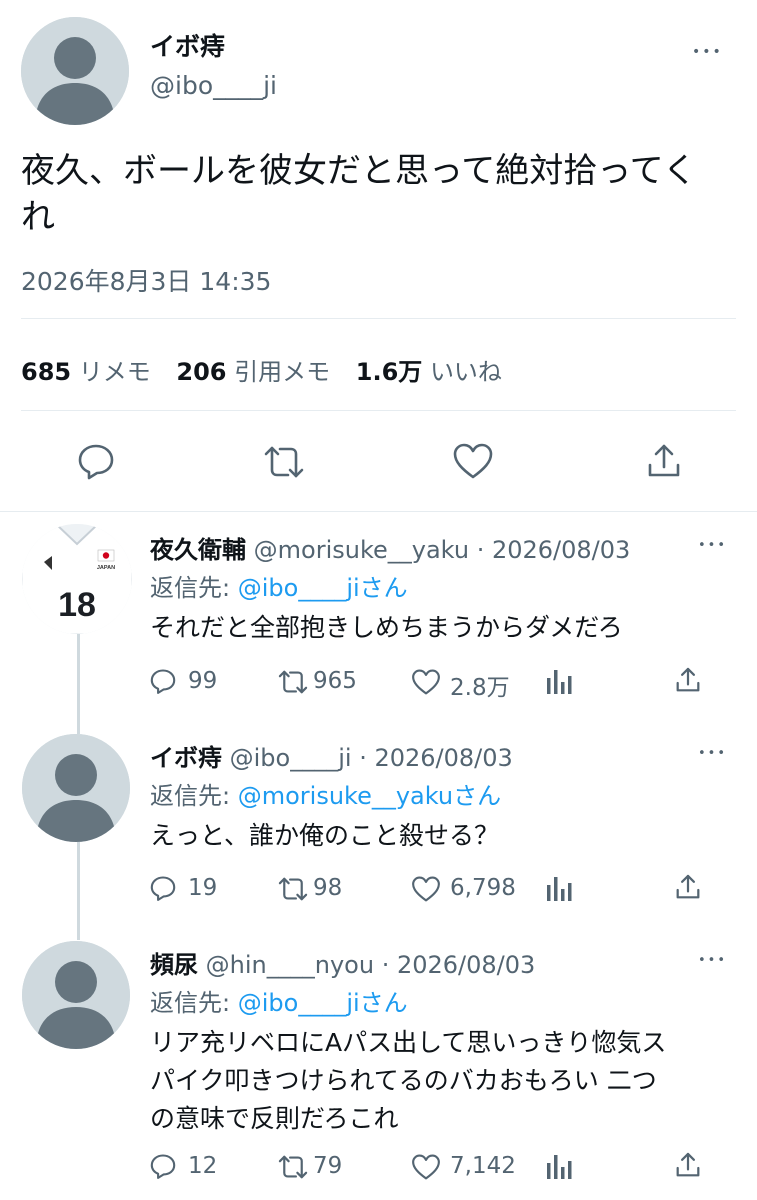  Describe the element at coordinates (386, 627) in the screenshot. I see `reply-text: それだと全部抱きしめちまうからダメだろ` at that location.